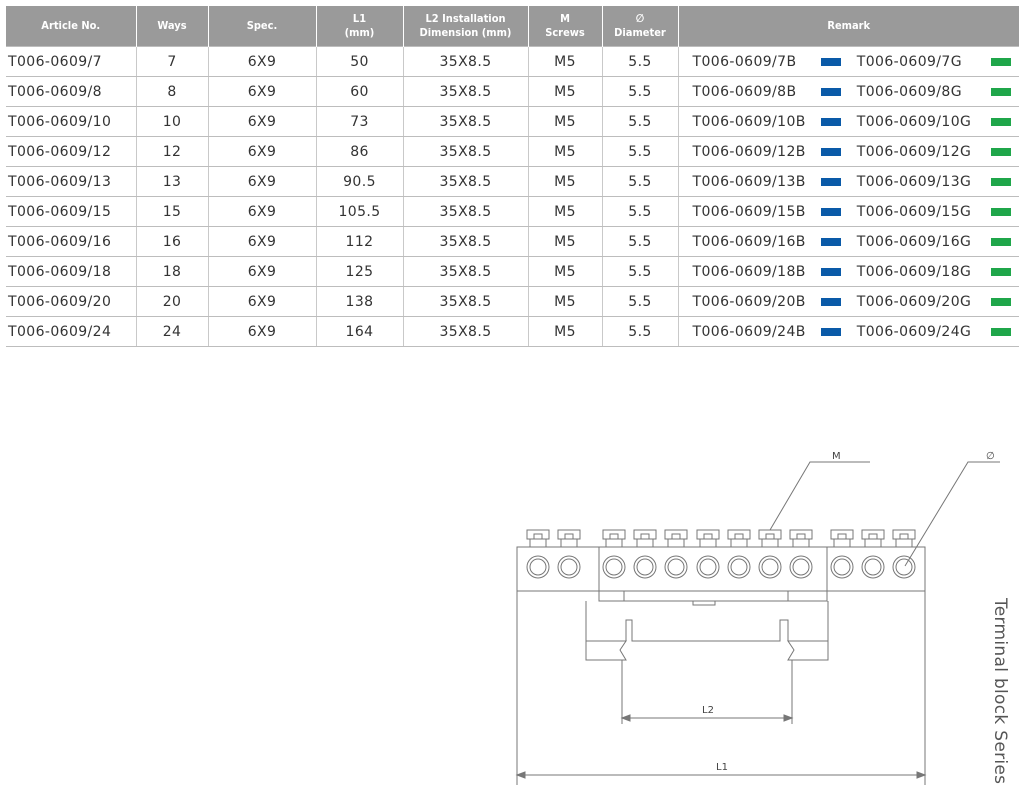 Image resolution: width=1024 pixels, height=795 pixels. Describe the element at coordinates (708, 710) in the screenshot. I see `l2-label: L2` at that location.